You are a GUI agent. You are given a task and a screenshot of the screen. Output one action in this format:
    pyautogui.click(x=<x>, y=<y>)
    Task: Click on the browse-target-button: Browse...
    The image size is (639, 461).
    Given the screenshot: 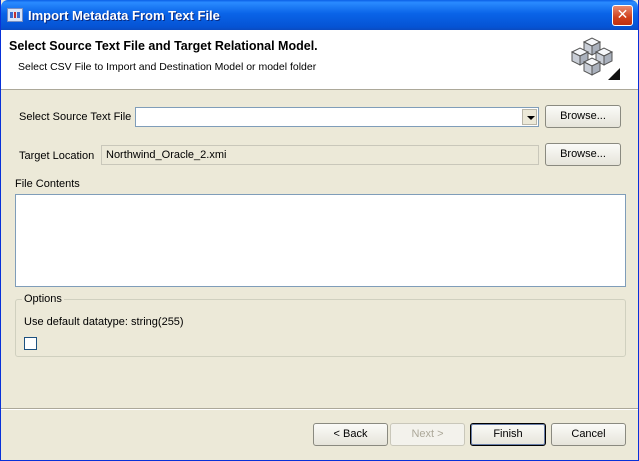 What is the action you would take?
    pyautogui.click(x=583, y=154)
    